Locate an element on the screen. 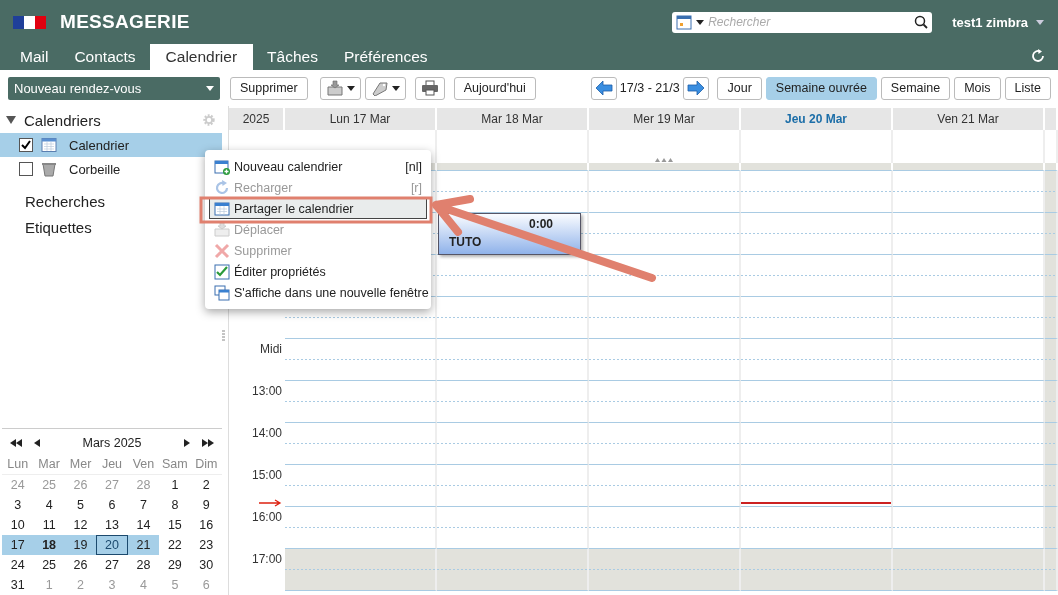 The height and width of the screenshot is (595, 1058). view-button: Semaine ouvrée is located at coordinates (821, 88).